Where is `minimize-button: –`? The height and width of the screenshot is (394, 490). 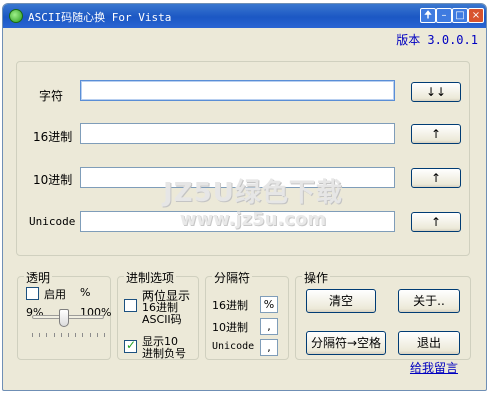
minimize-button: – is located at coordinates (444, 15).